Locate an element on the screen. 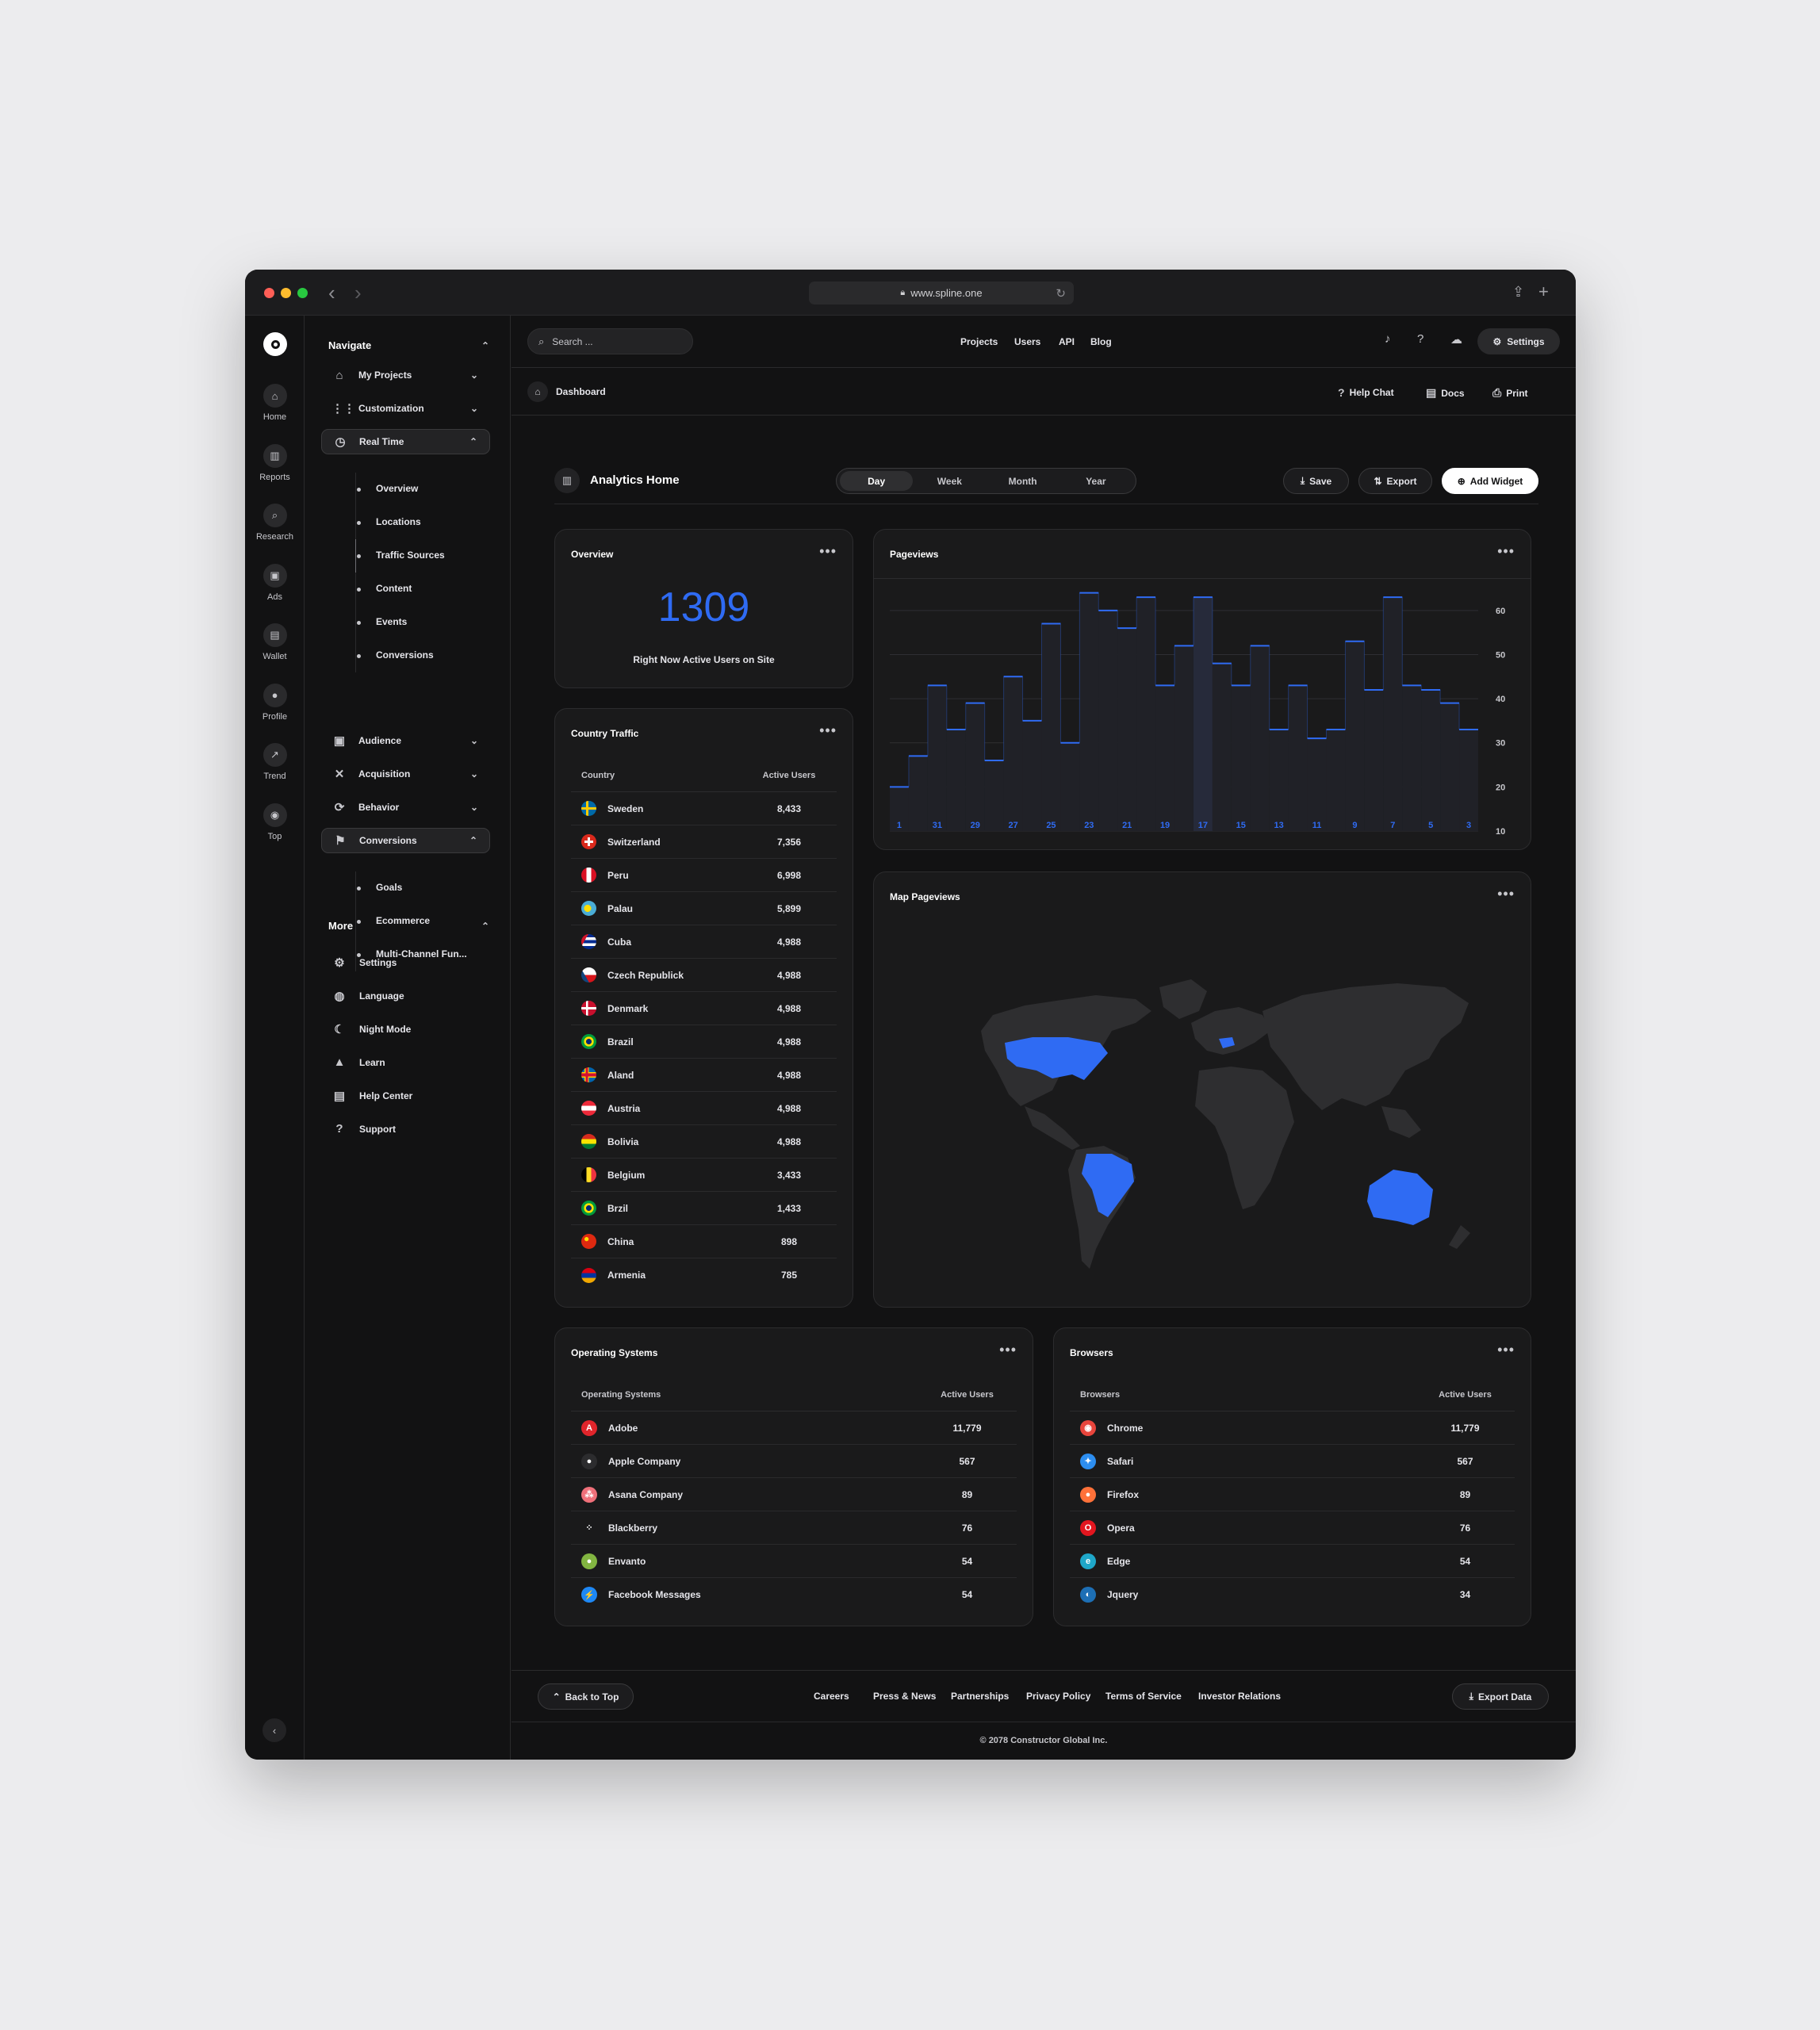  period-month: Month is located at coordinates (1023, 481).